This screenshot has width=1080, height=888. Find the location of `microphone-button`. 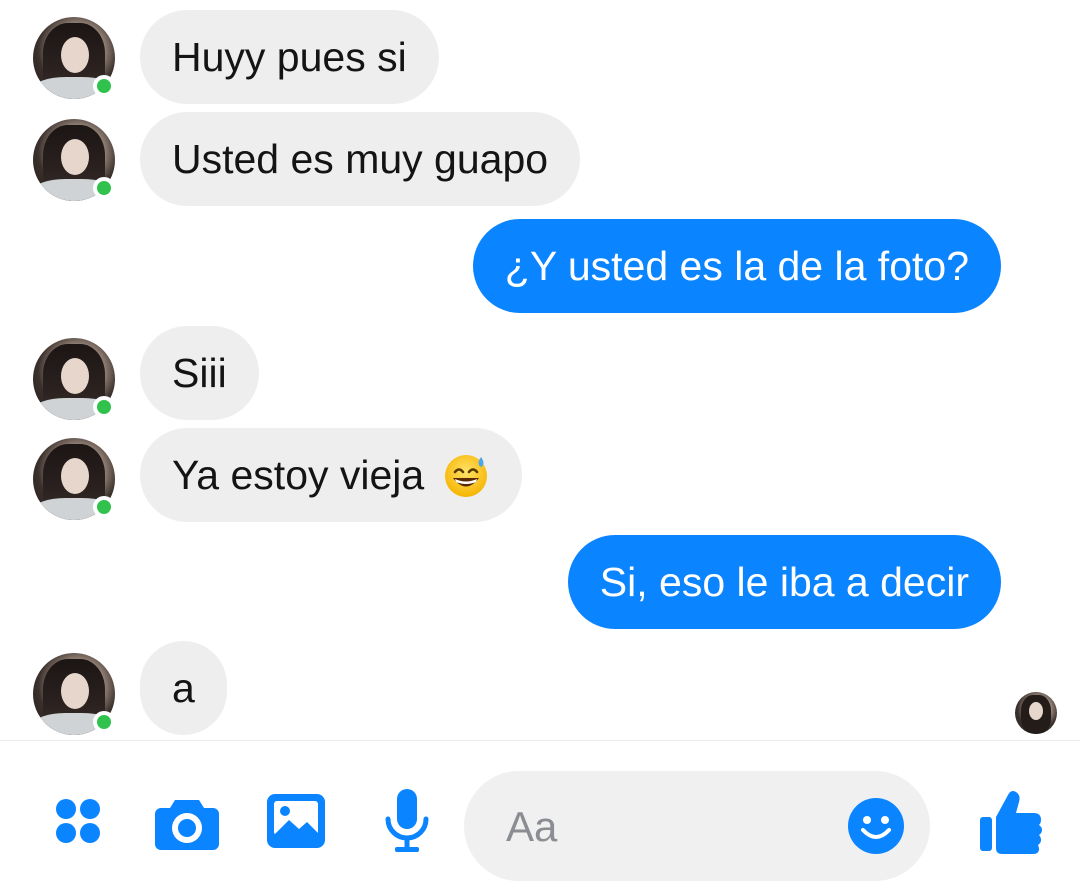

microphone-button is located at coordinates (407, 822).